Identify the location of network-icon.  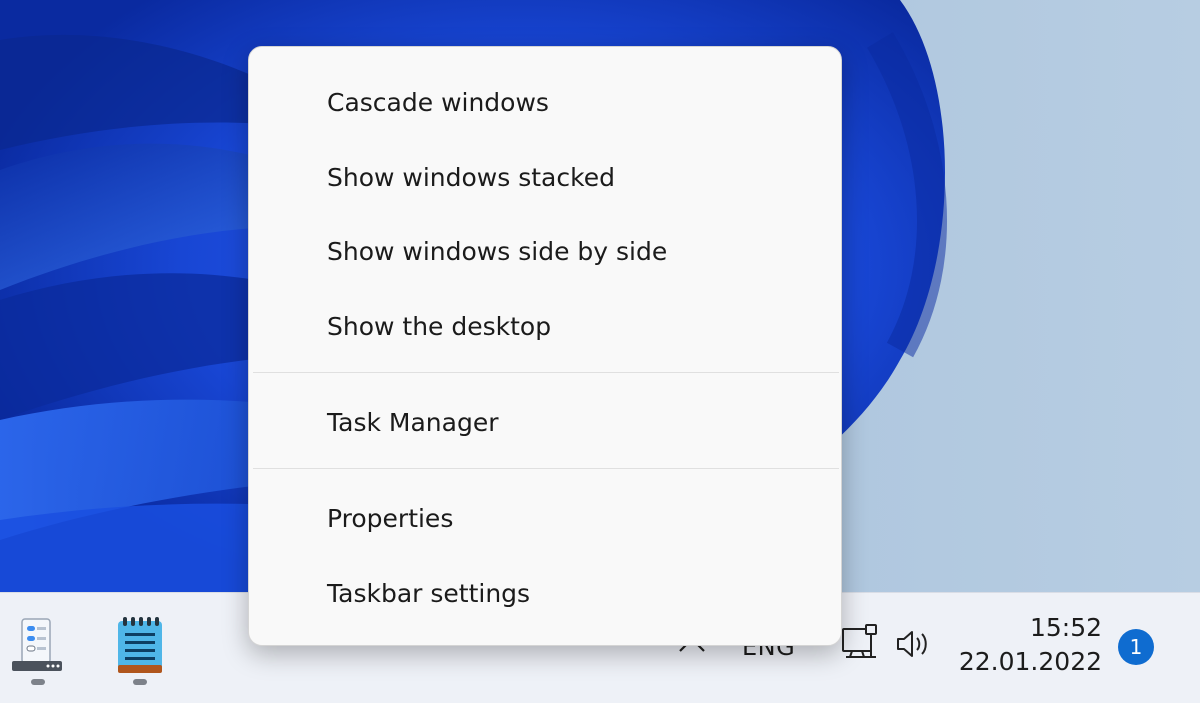
(859, 641).